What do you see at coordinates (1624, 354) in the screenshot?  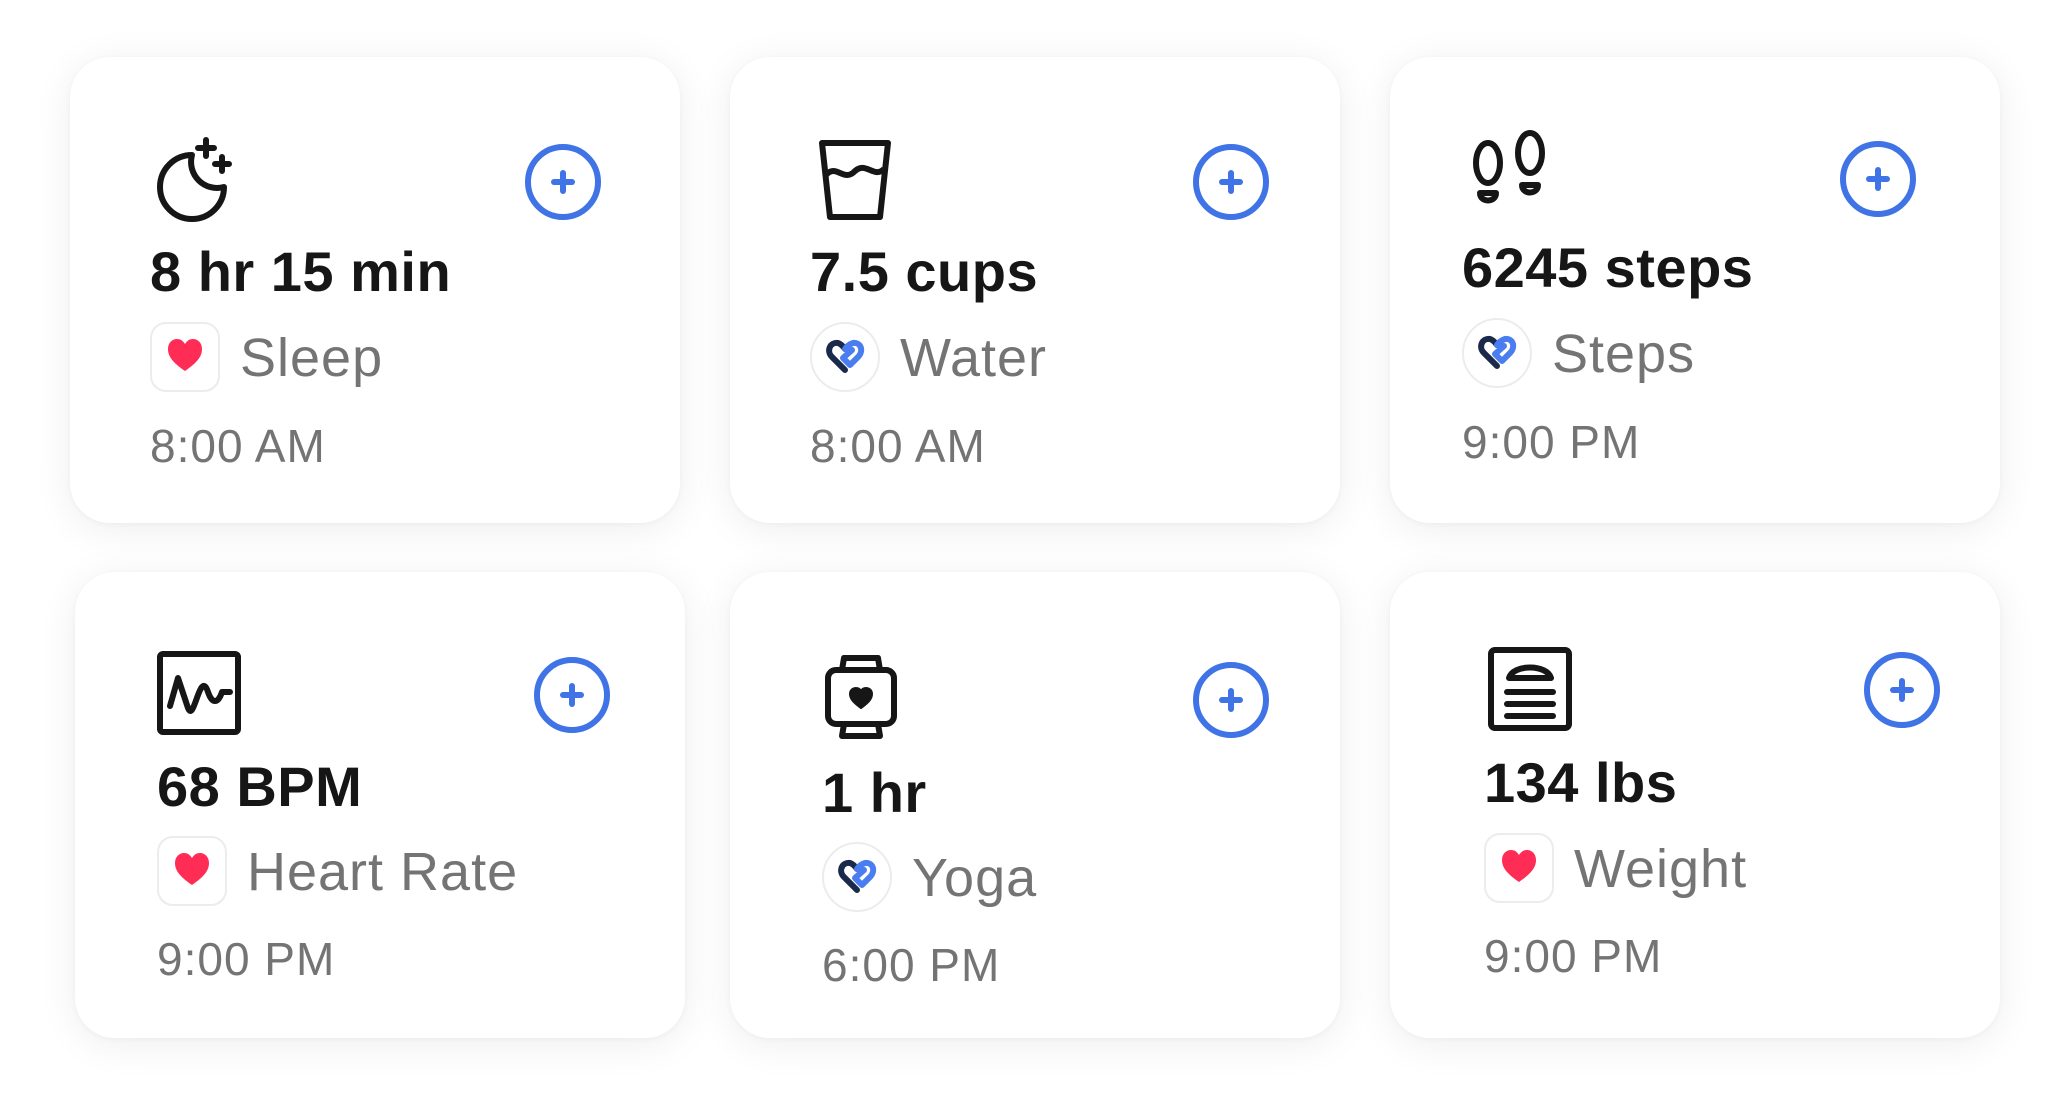 I see `steps-source-label: Steps` at bounding box center [1624, 354].